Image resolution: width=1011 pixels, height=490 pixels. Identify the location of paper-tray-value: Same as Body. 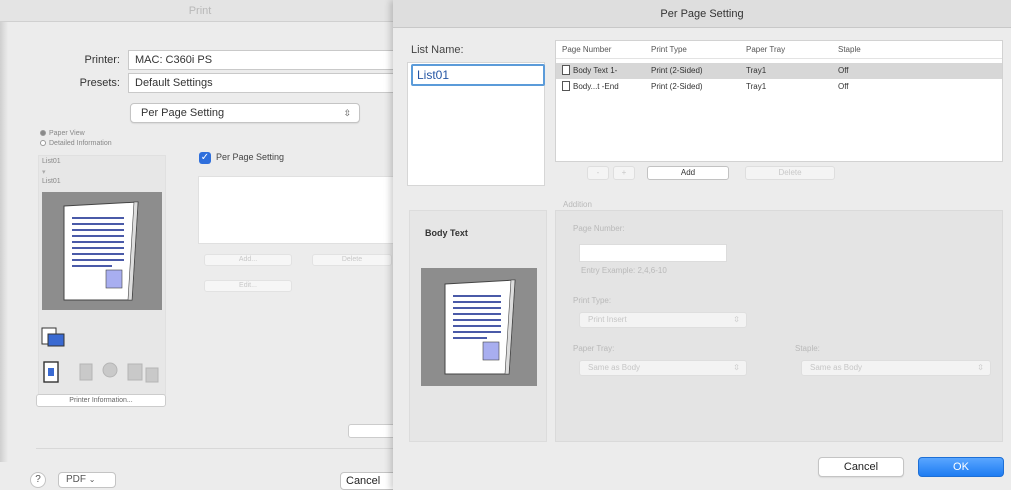
(614, 367).